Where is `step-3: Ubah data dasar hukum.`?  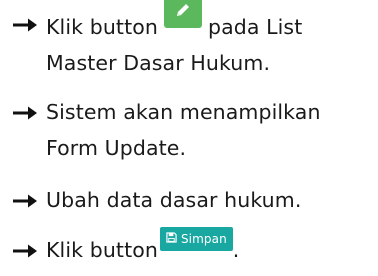 step-3: Ubah data dasar hukum. is located at coordinates (193, 202).